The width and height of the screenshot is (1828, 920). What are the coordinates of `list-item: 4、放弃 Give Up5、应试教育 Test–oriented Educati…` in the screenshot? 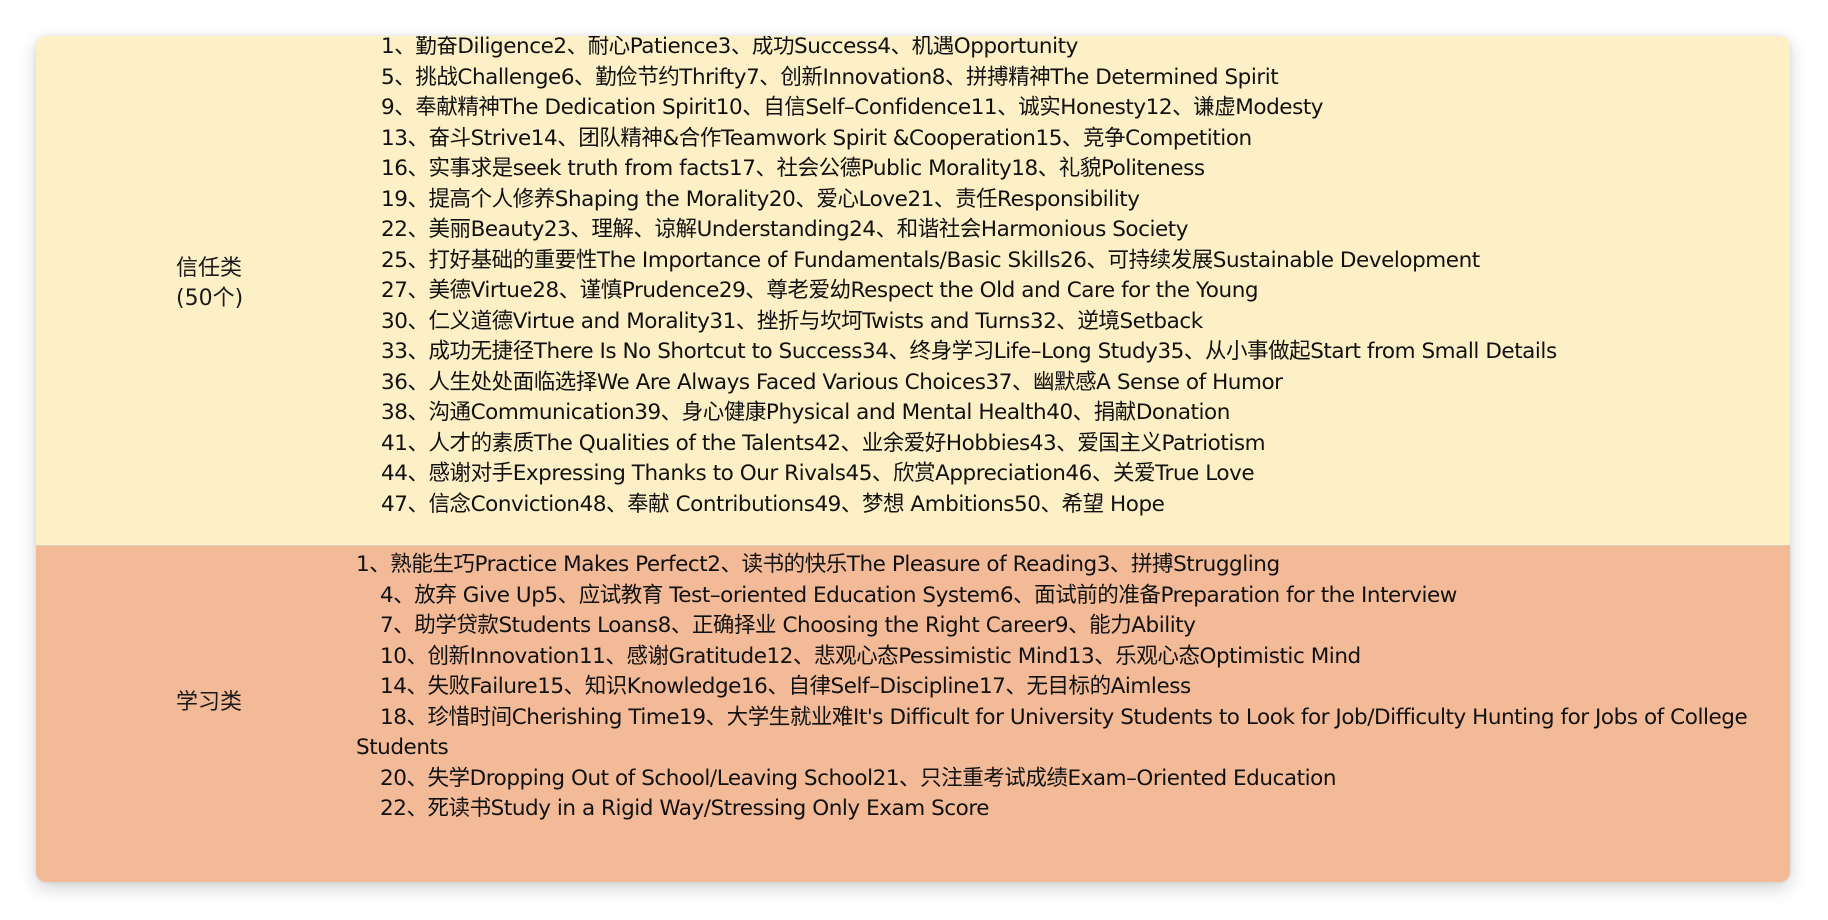 It's located at (918, 595).